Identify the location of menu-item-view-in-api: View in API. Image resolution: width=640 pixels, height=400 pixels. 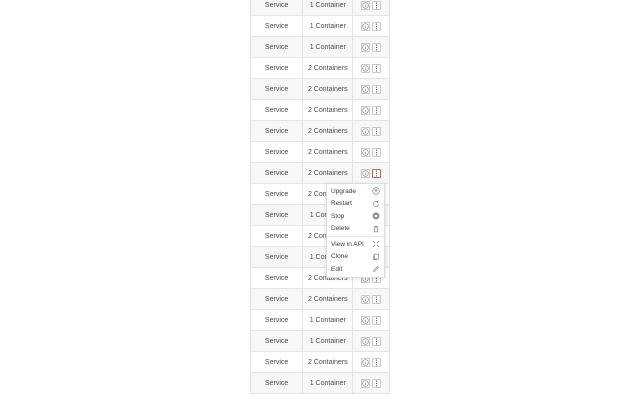
(355, 244).